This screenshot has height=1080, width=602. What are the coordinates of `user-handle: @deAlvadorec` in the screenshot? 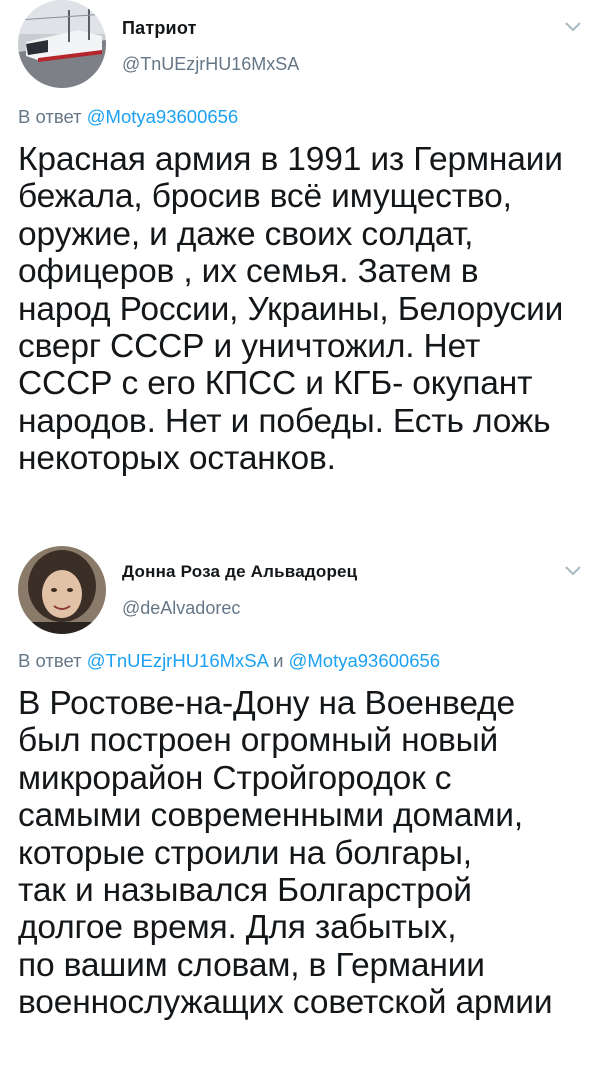 It's located at (181, 608).